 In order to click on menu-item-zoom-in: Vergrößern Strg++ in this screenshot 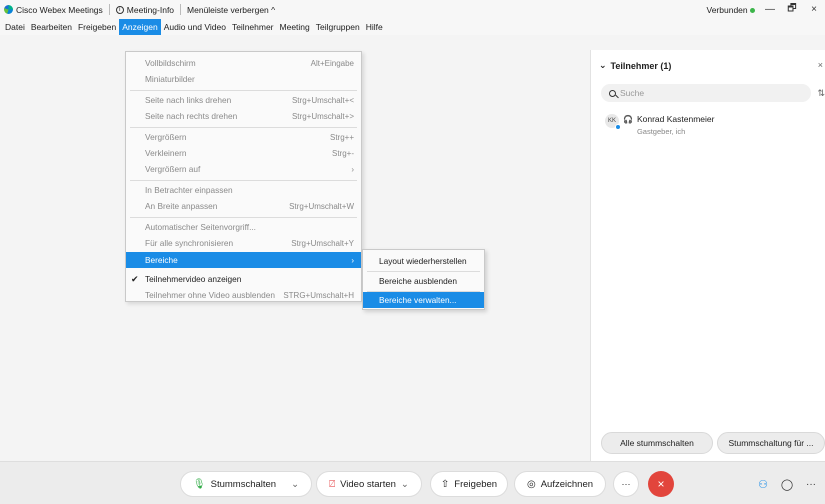, I will do `click(243, 137)`.